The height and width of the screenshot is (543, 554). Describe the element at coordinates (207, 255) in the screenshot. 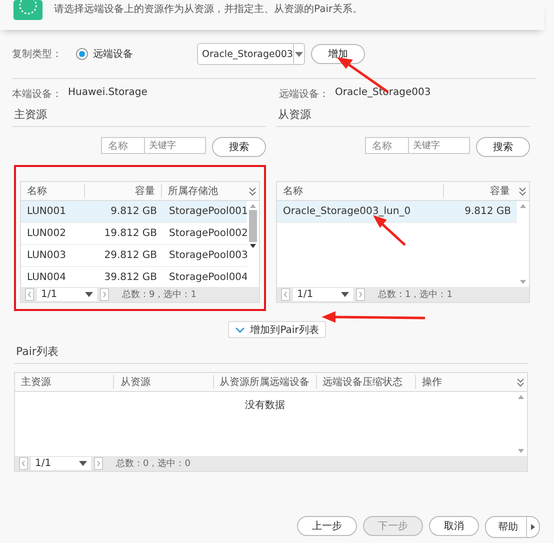

I see `table-cell-text: StoragePool003` at that location.